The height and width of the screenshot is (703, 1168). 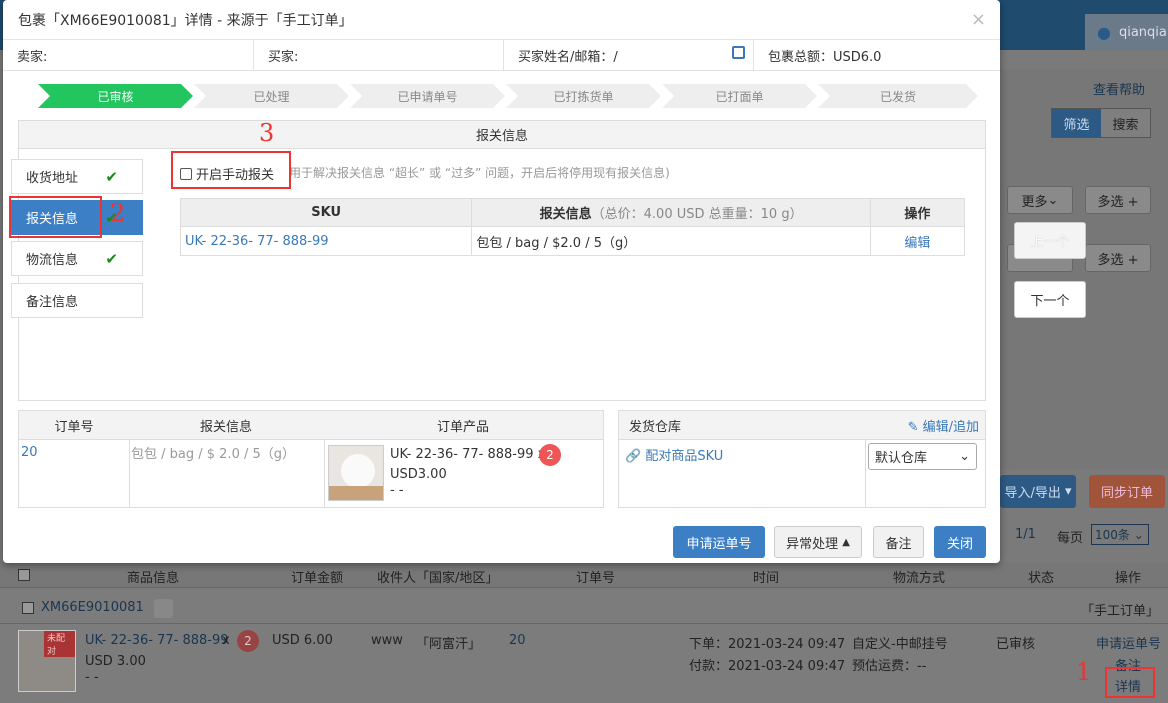 I want to click on copy-icon, so click(x=163, y=608).